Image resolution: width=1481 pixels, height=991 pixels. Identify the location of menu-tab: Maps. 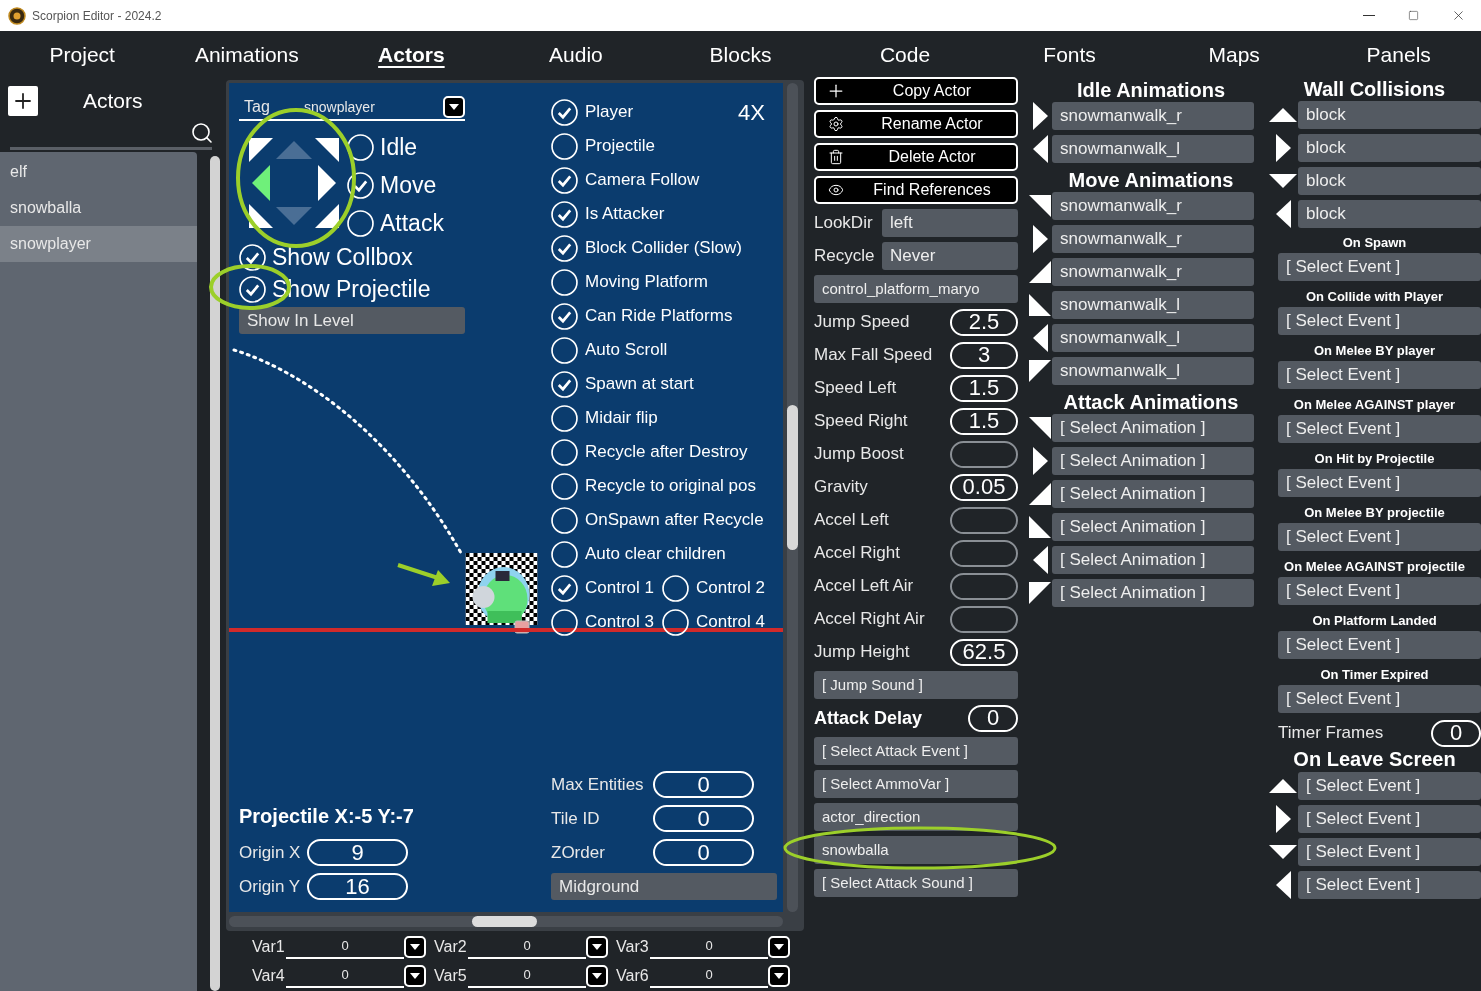
(1234, 54).